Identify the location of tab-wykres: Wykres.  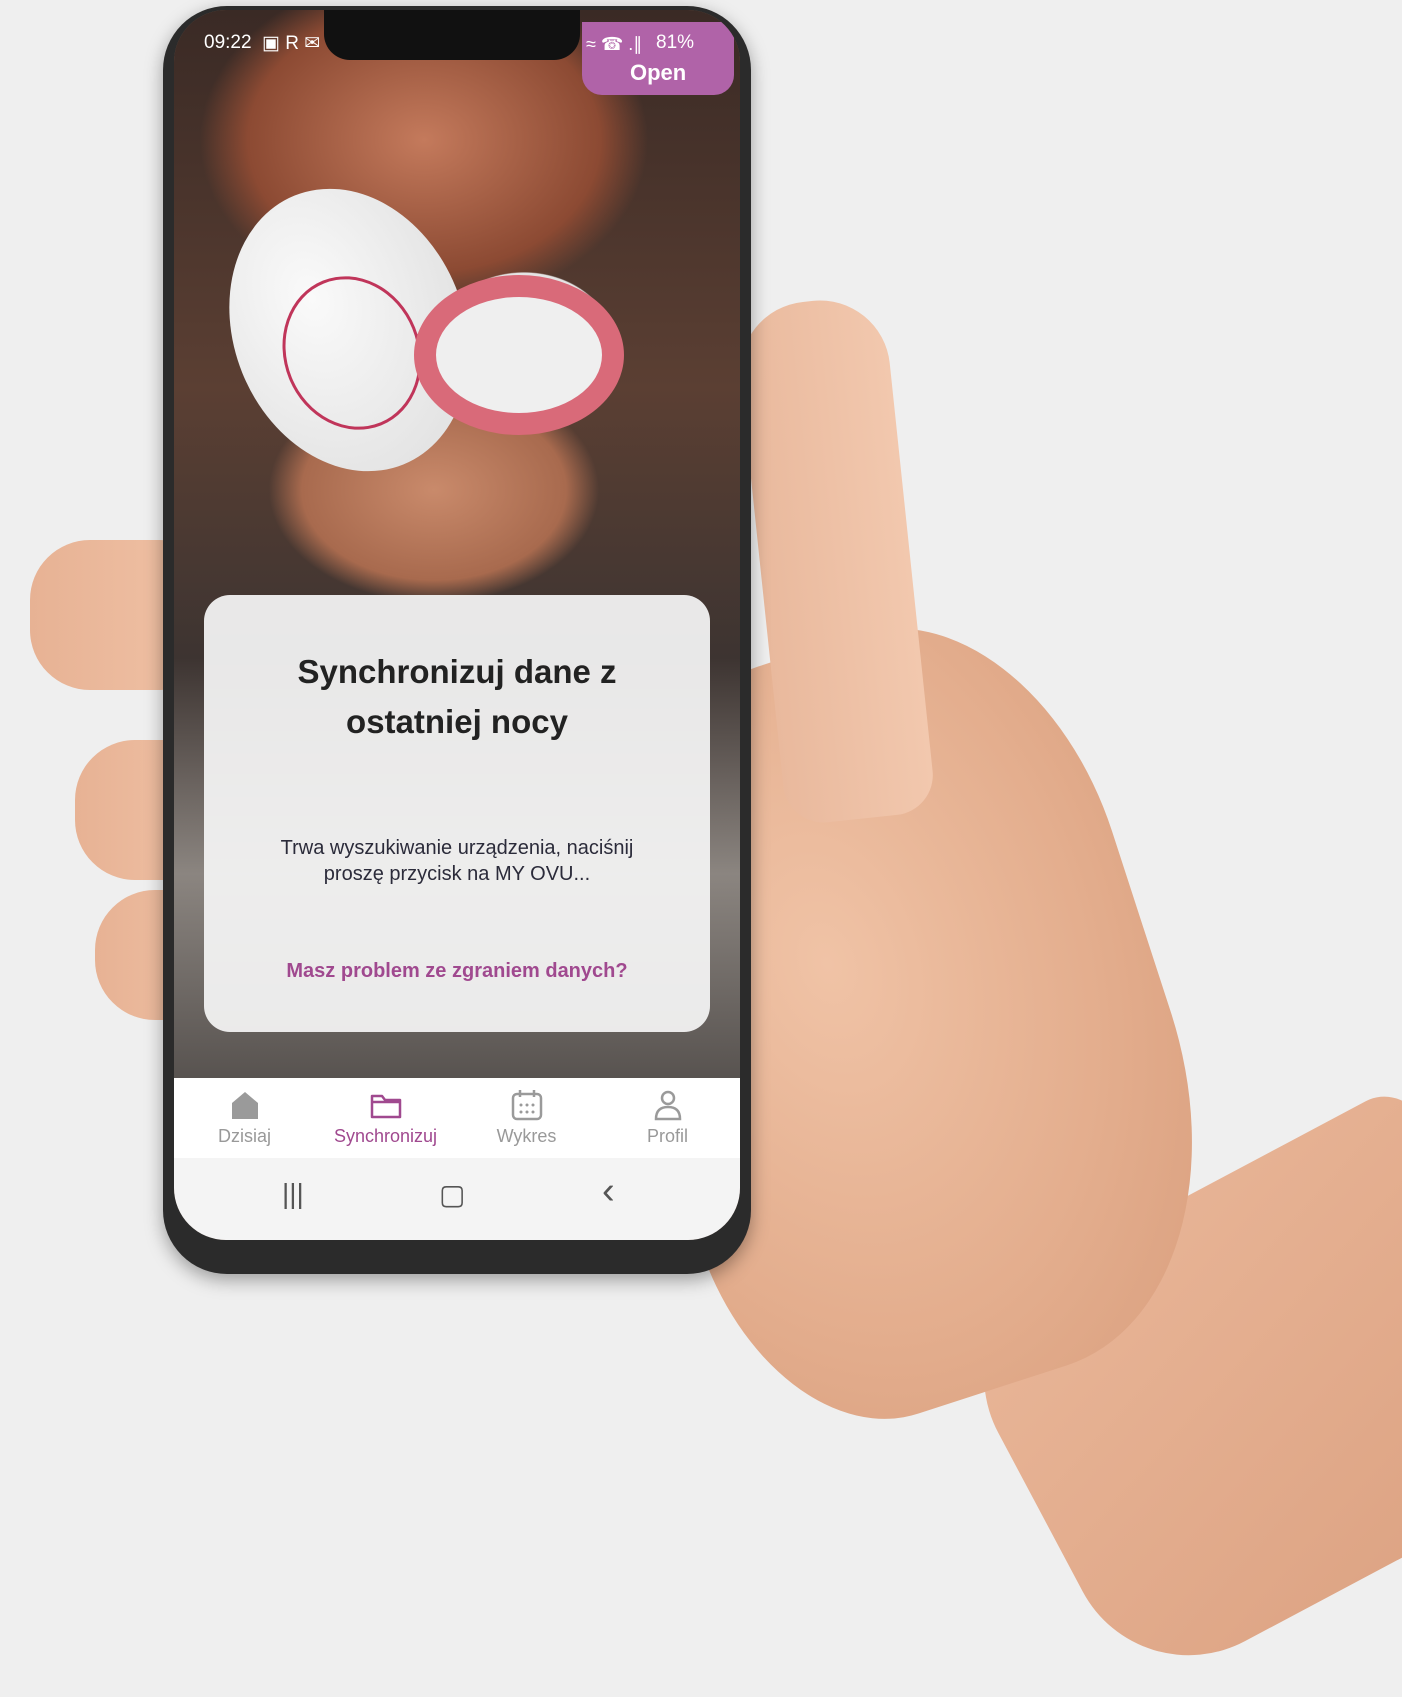
(526, 1118).